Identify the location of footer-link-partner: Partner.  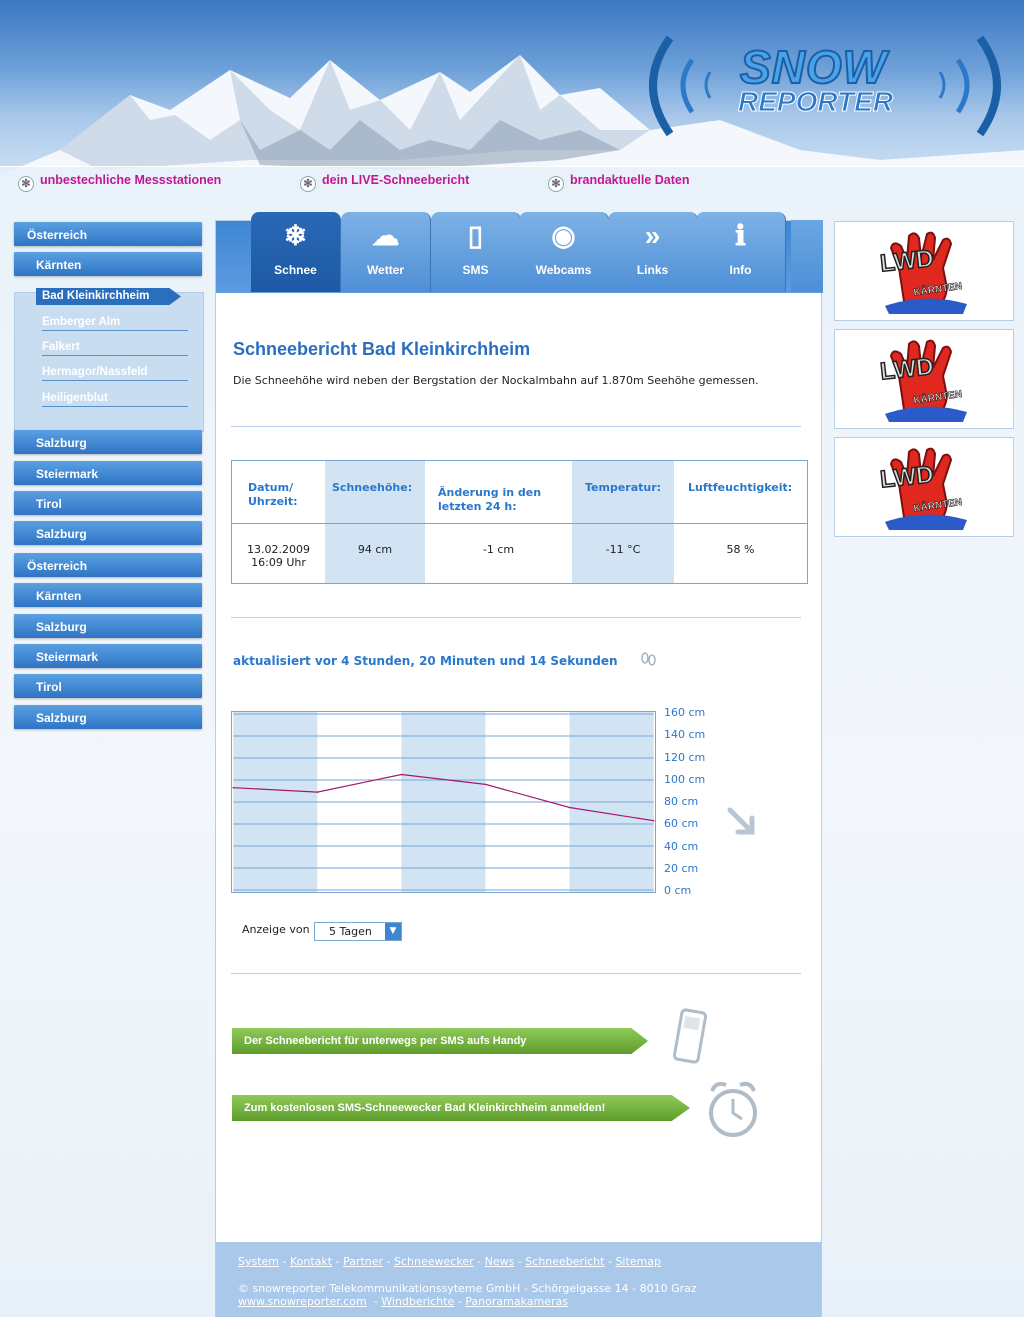
(363, 1261).